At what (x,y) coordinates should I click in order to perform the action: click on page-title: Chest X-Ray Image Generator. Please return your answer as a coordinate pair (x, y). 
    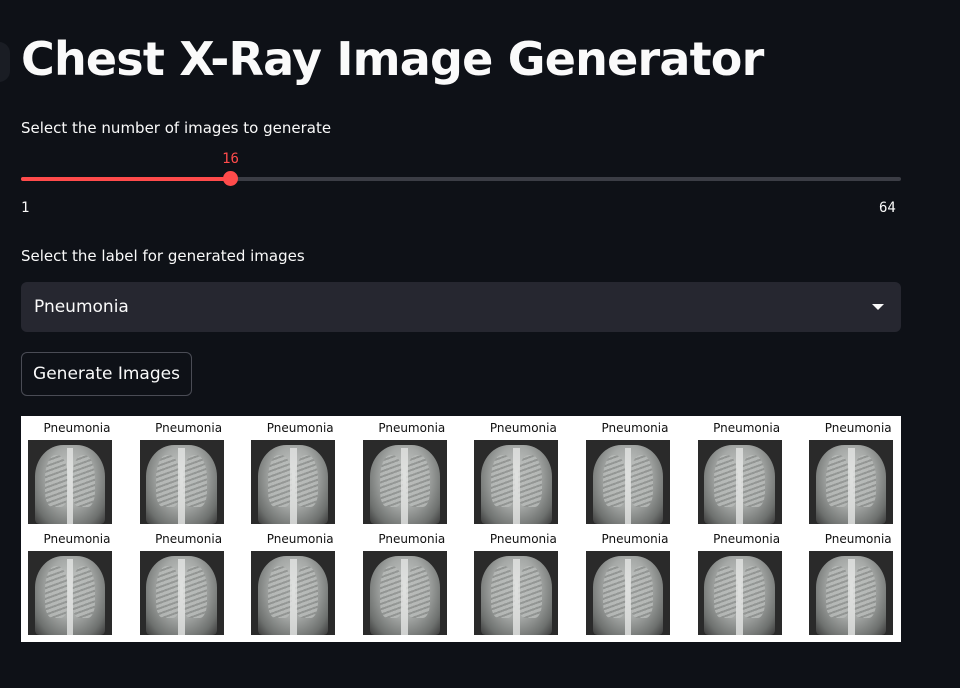
    Looking at the image, I should click on (392, 59).